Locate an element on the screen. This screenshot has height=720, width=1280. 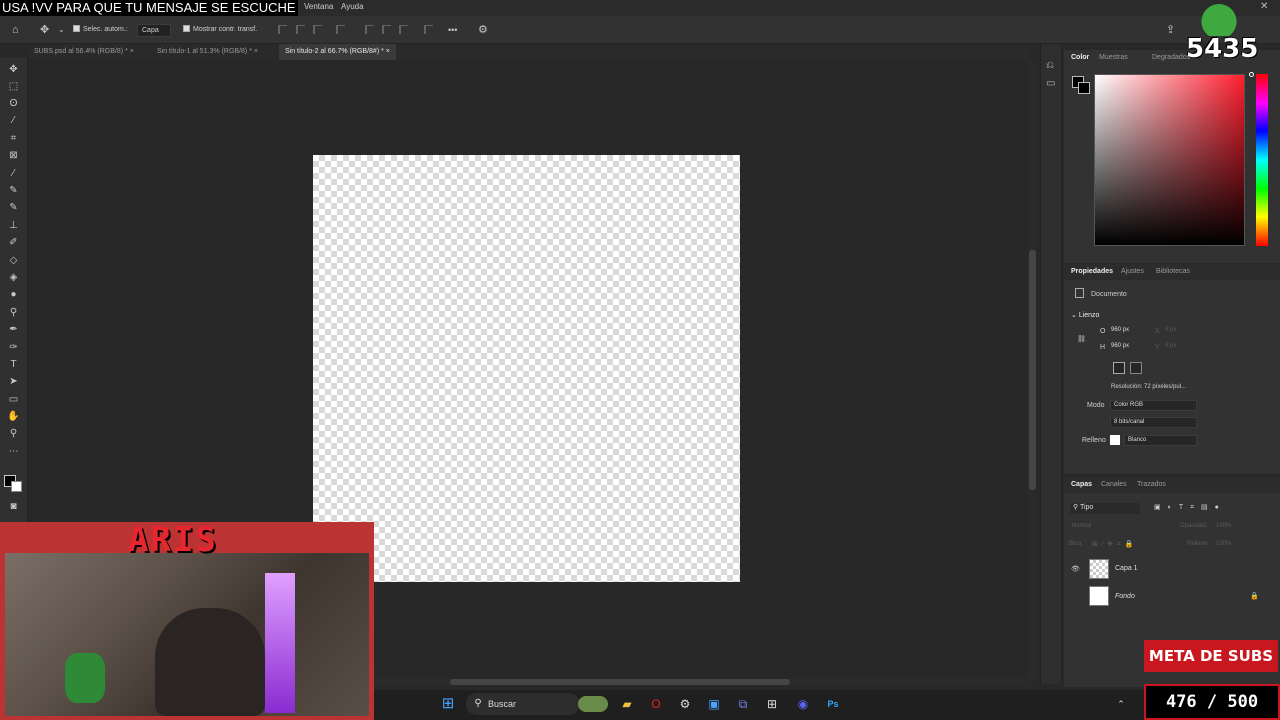
gear-icon: ⚙ is located at coordinates (483, 30).